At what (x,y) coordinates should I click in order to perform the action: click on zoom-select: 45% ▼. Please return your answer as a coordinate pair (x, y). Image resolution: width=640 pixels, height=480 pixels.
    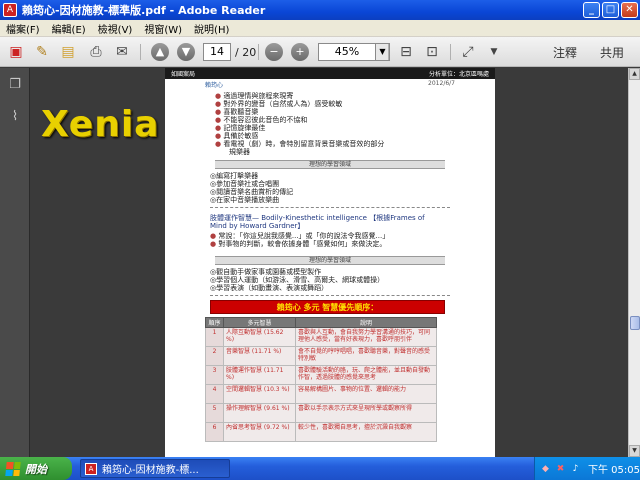
    Looking at the image, I should click on (354, 52).